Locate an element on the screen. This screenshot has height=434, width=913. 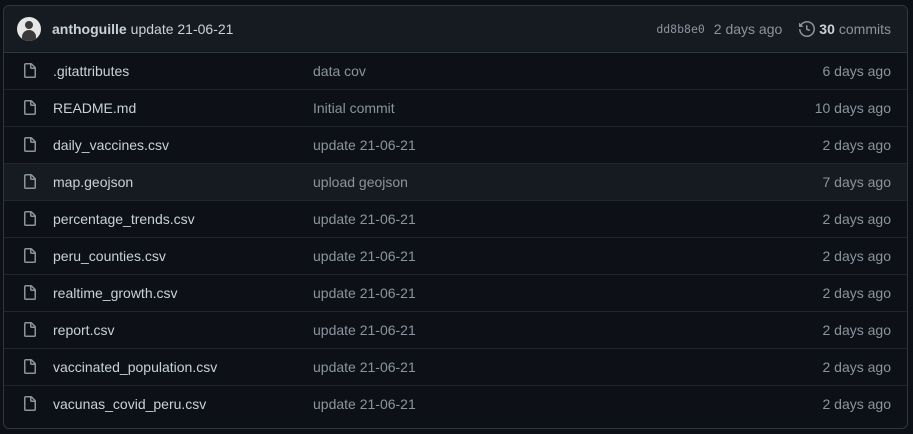
commits-label: commits is located at coordinates (864, 29).